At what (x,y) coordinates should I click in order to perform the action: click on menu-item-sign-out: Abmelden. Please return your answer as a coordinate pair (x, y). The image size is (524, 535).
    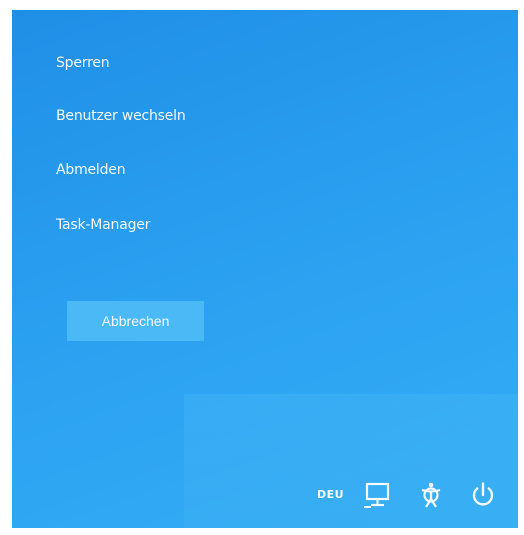
    Looking at the image, I should click on (91, 170).